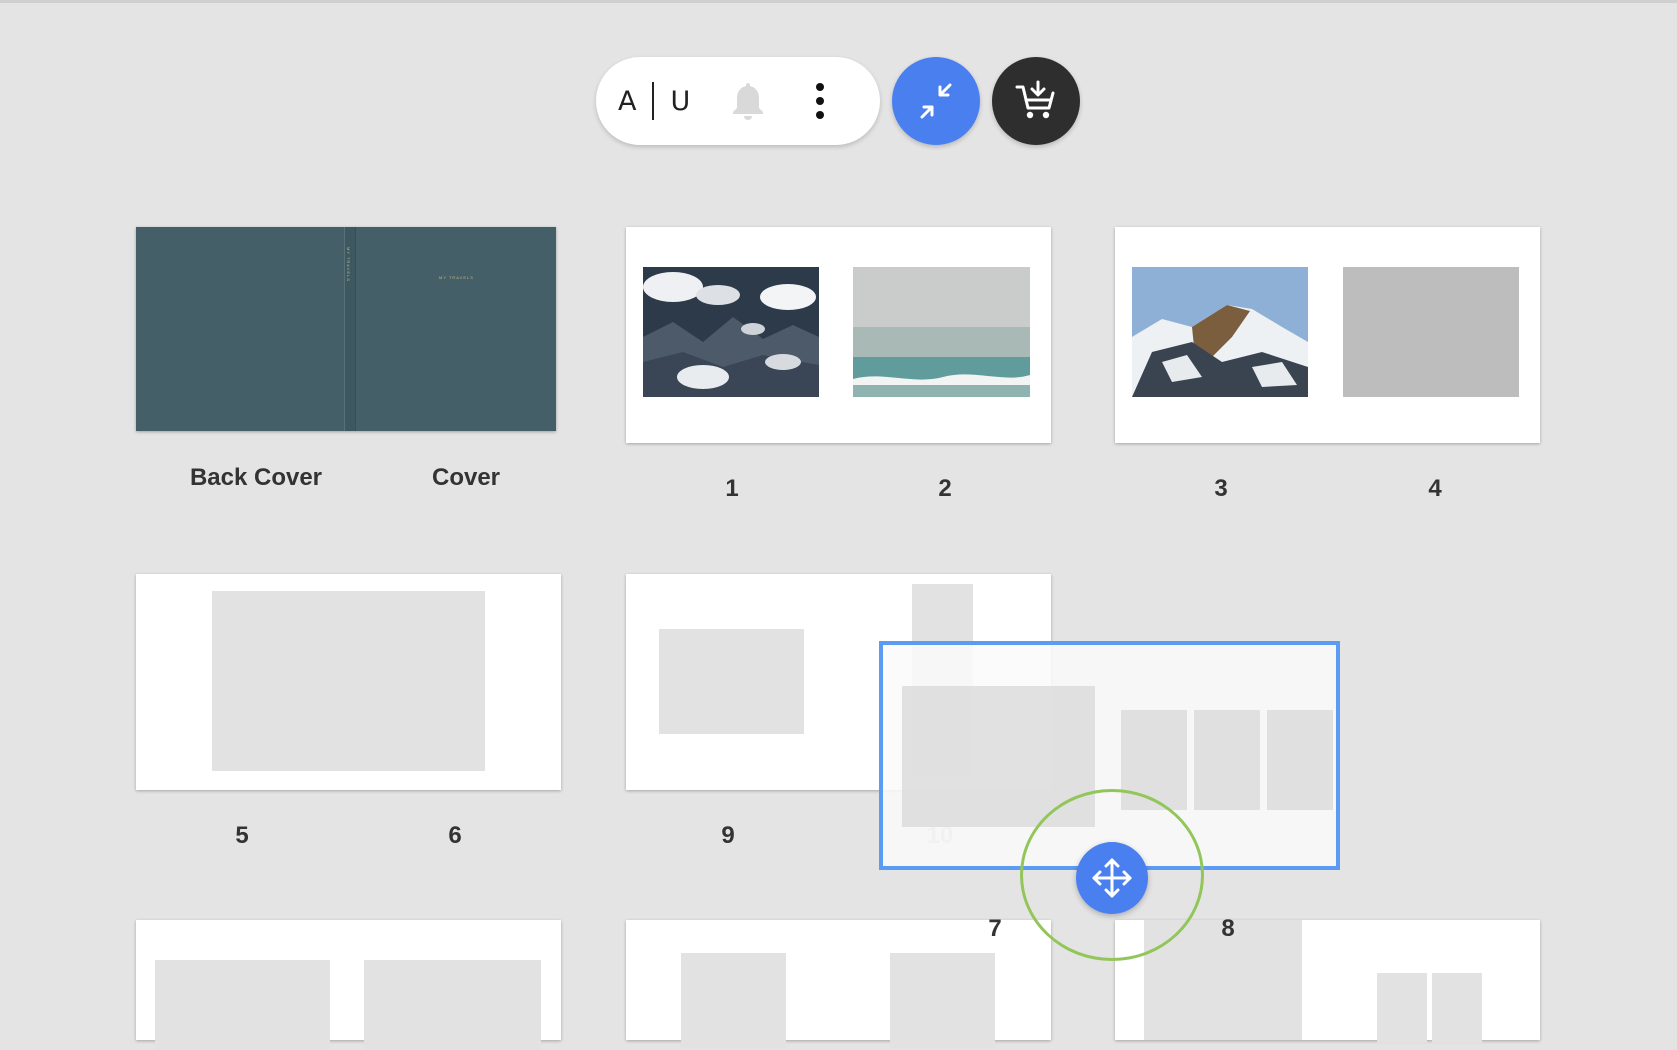 The height and width of the screenshot is (1050, 1677). I want to click on page-3-label: 3, so click(1221, 488).